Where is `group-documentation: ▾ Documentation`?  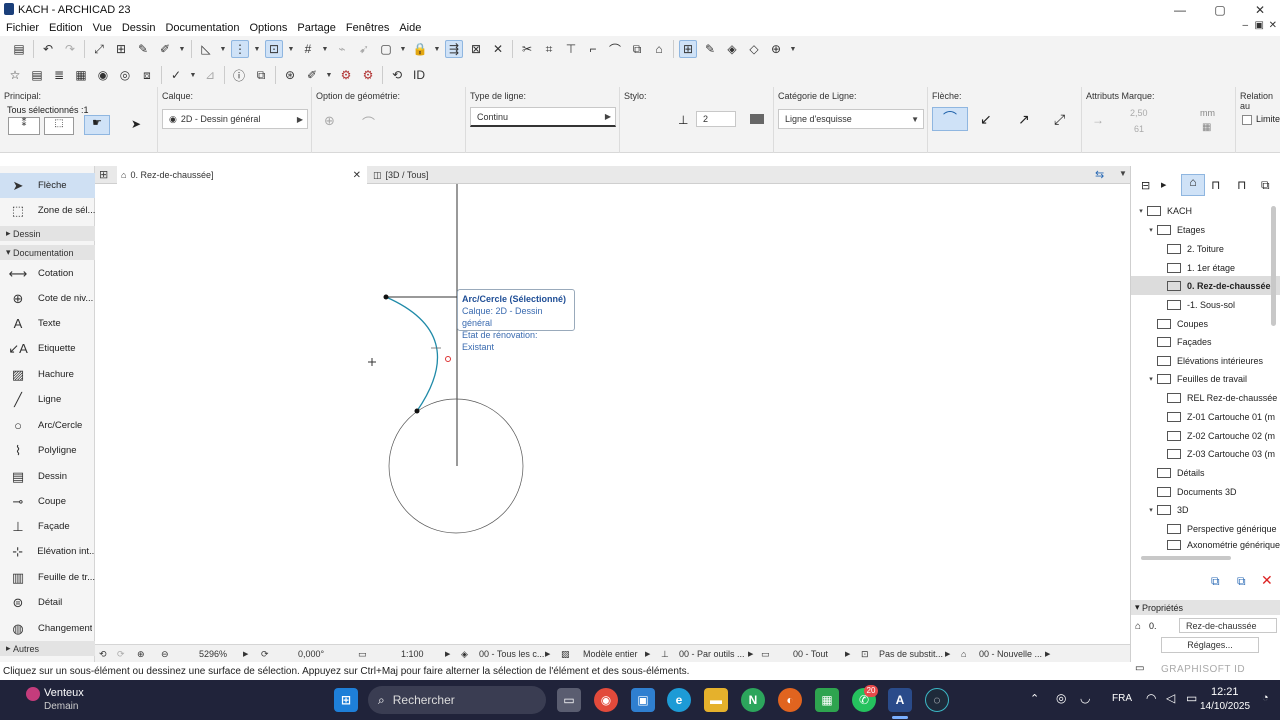
group-documentation: ▾ Documentation is located at coordinates (47, 252).